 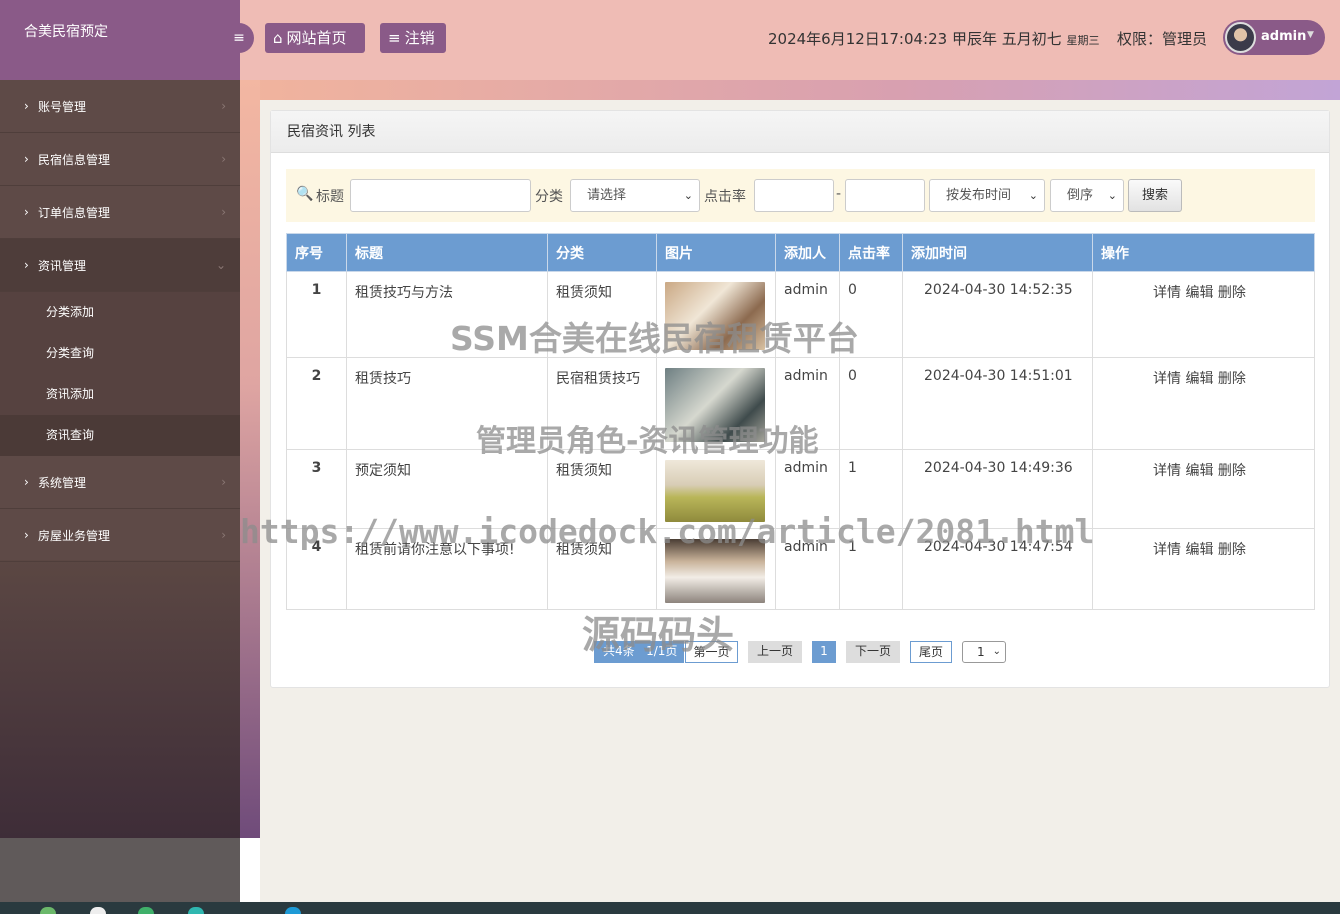 I want to click on clicks-max-input, so click(x=885, y=195).